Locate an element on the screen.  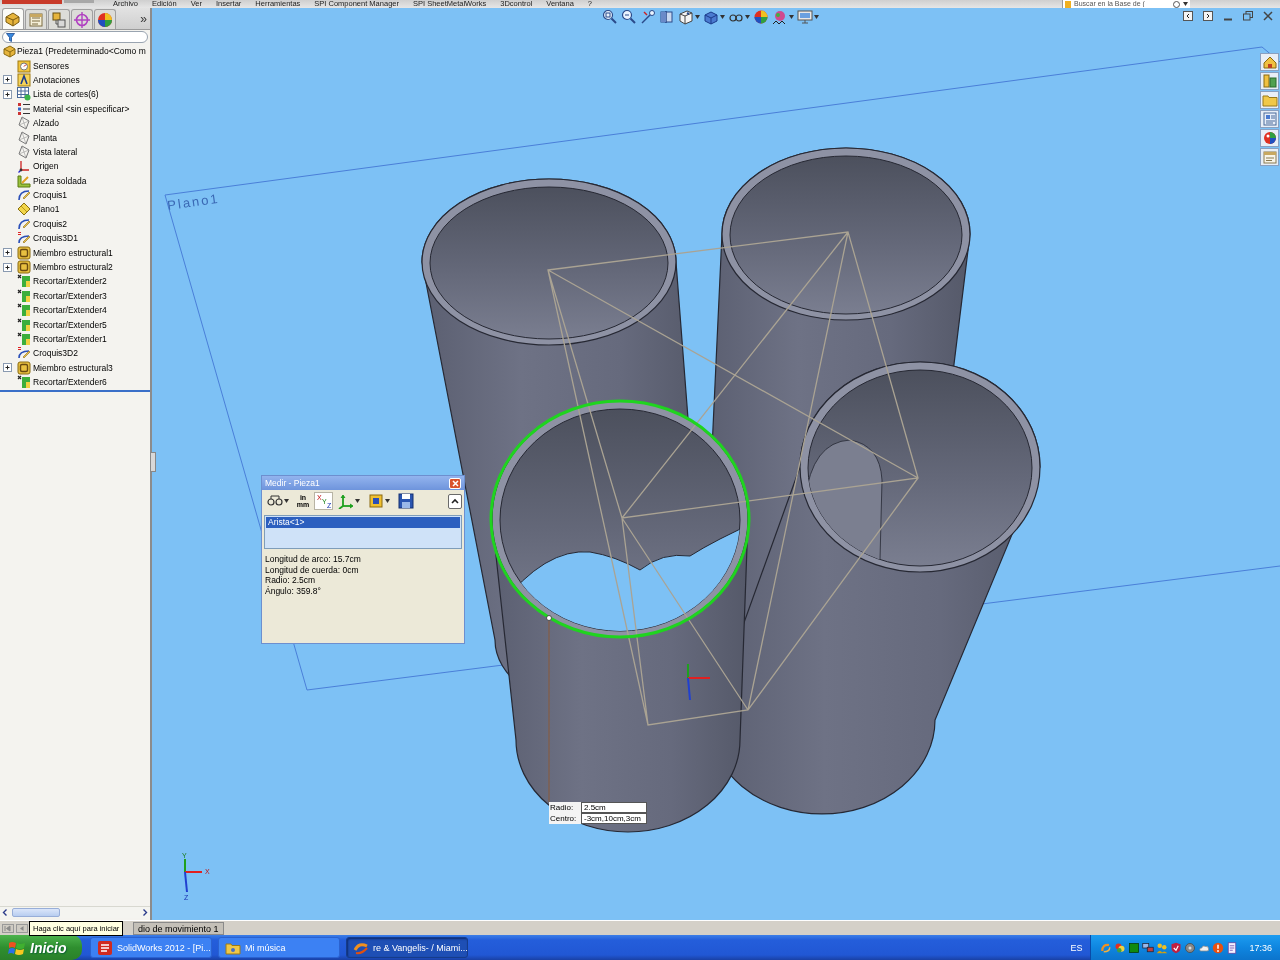
scene-icon is located at coordinates (780, 17).